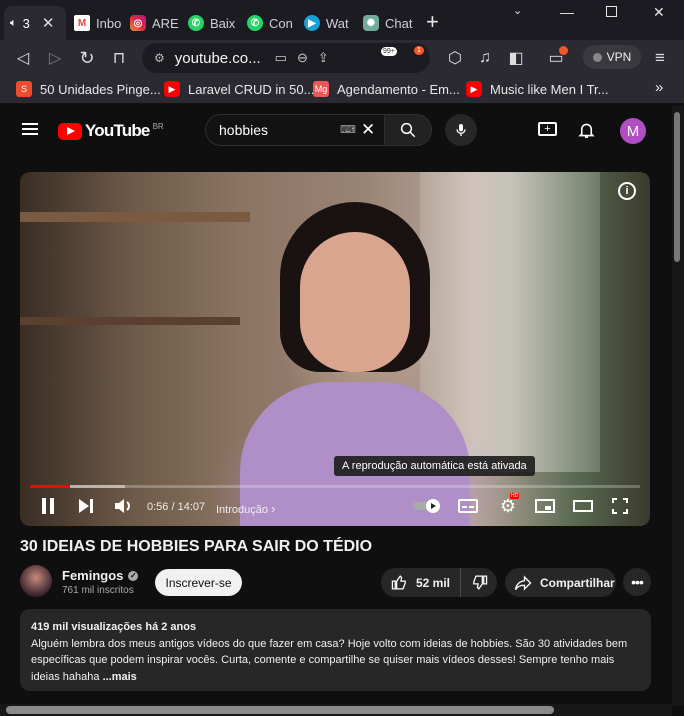  Describe the element at coordinates (36, 581) in the screenshot. I see `channel-avatar` at that location.